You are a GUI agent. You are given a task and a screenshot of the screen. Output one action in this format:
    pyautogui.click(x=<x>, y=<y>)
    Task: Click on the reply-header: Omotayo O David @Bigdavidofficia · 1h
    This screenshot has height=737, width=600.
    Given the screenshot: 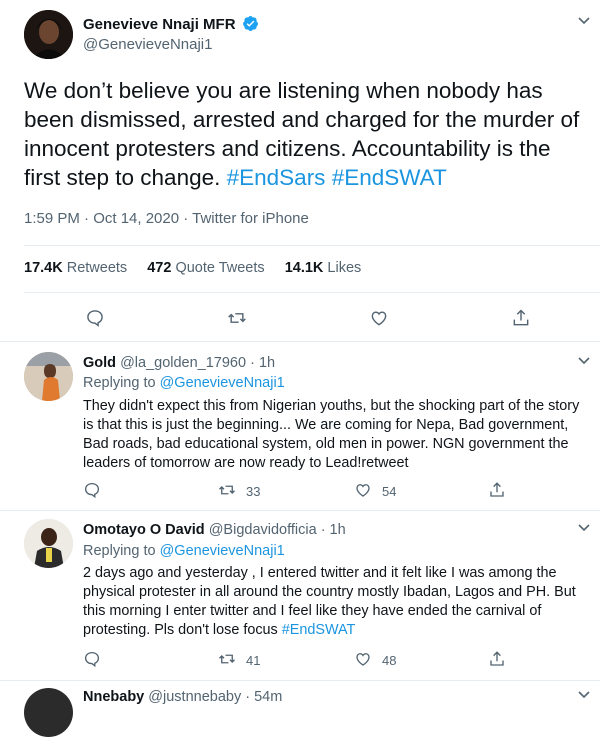 What is the action you would take?
    pyautogui.click(x=214, y=530)
    